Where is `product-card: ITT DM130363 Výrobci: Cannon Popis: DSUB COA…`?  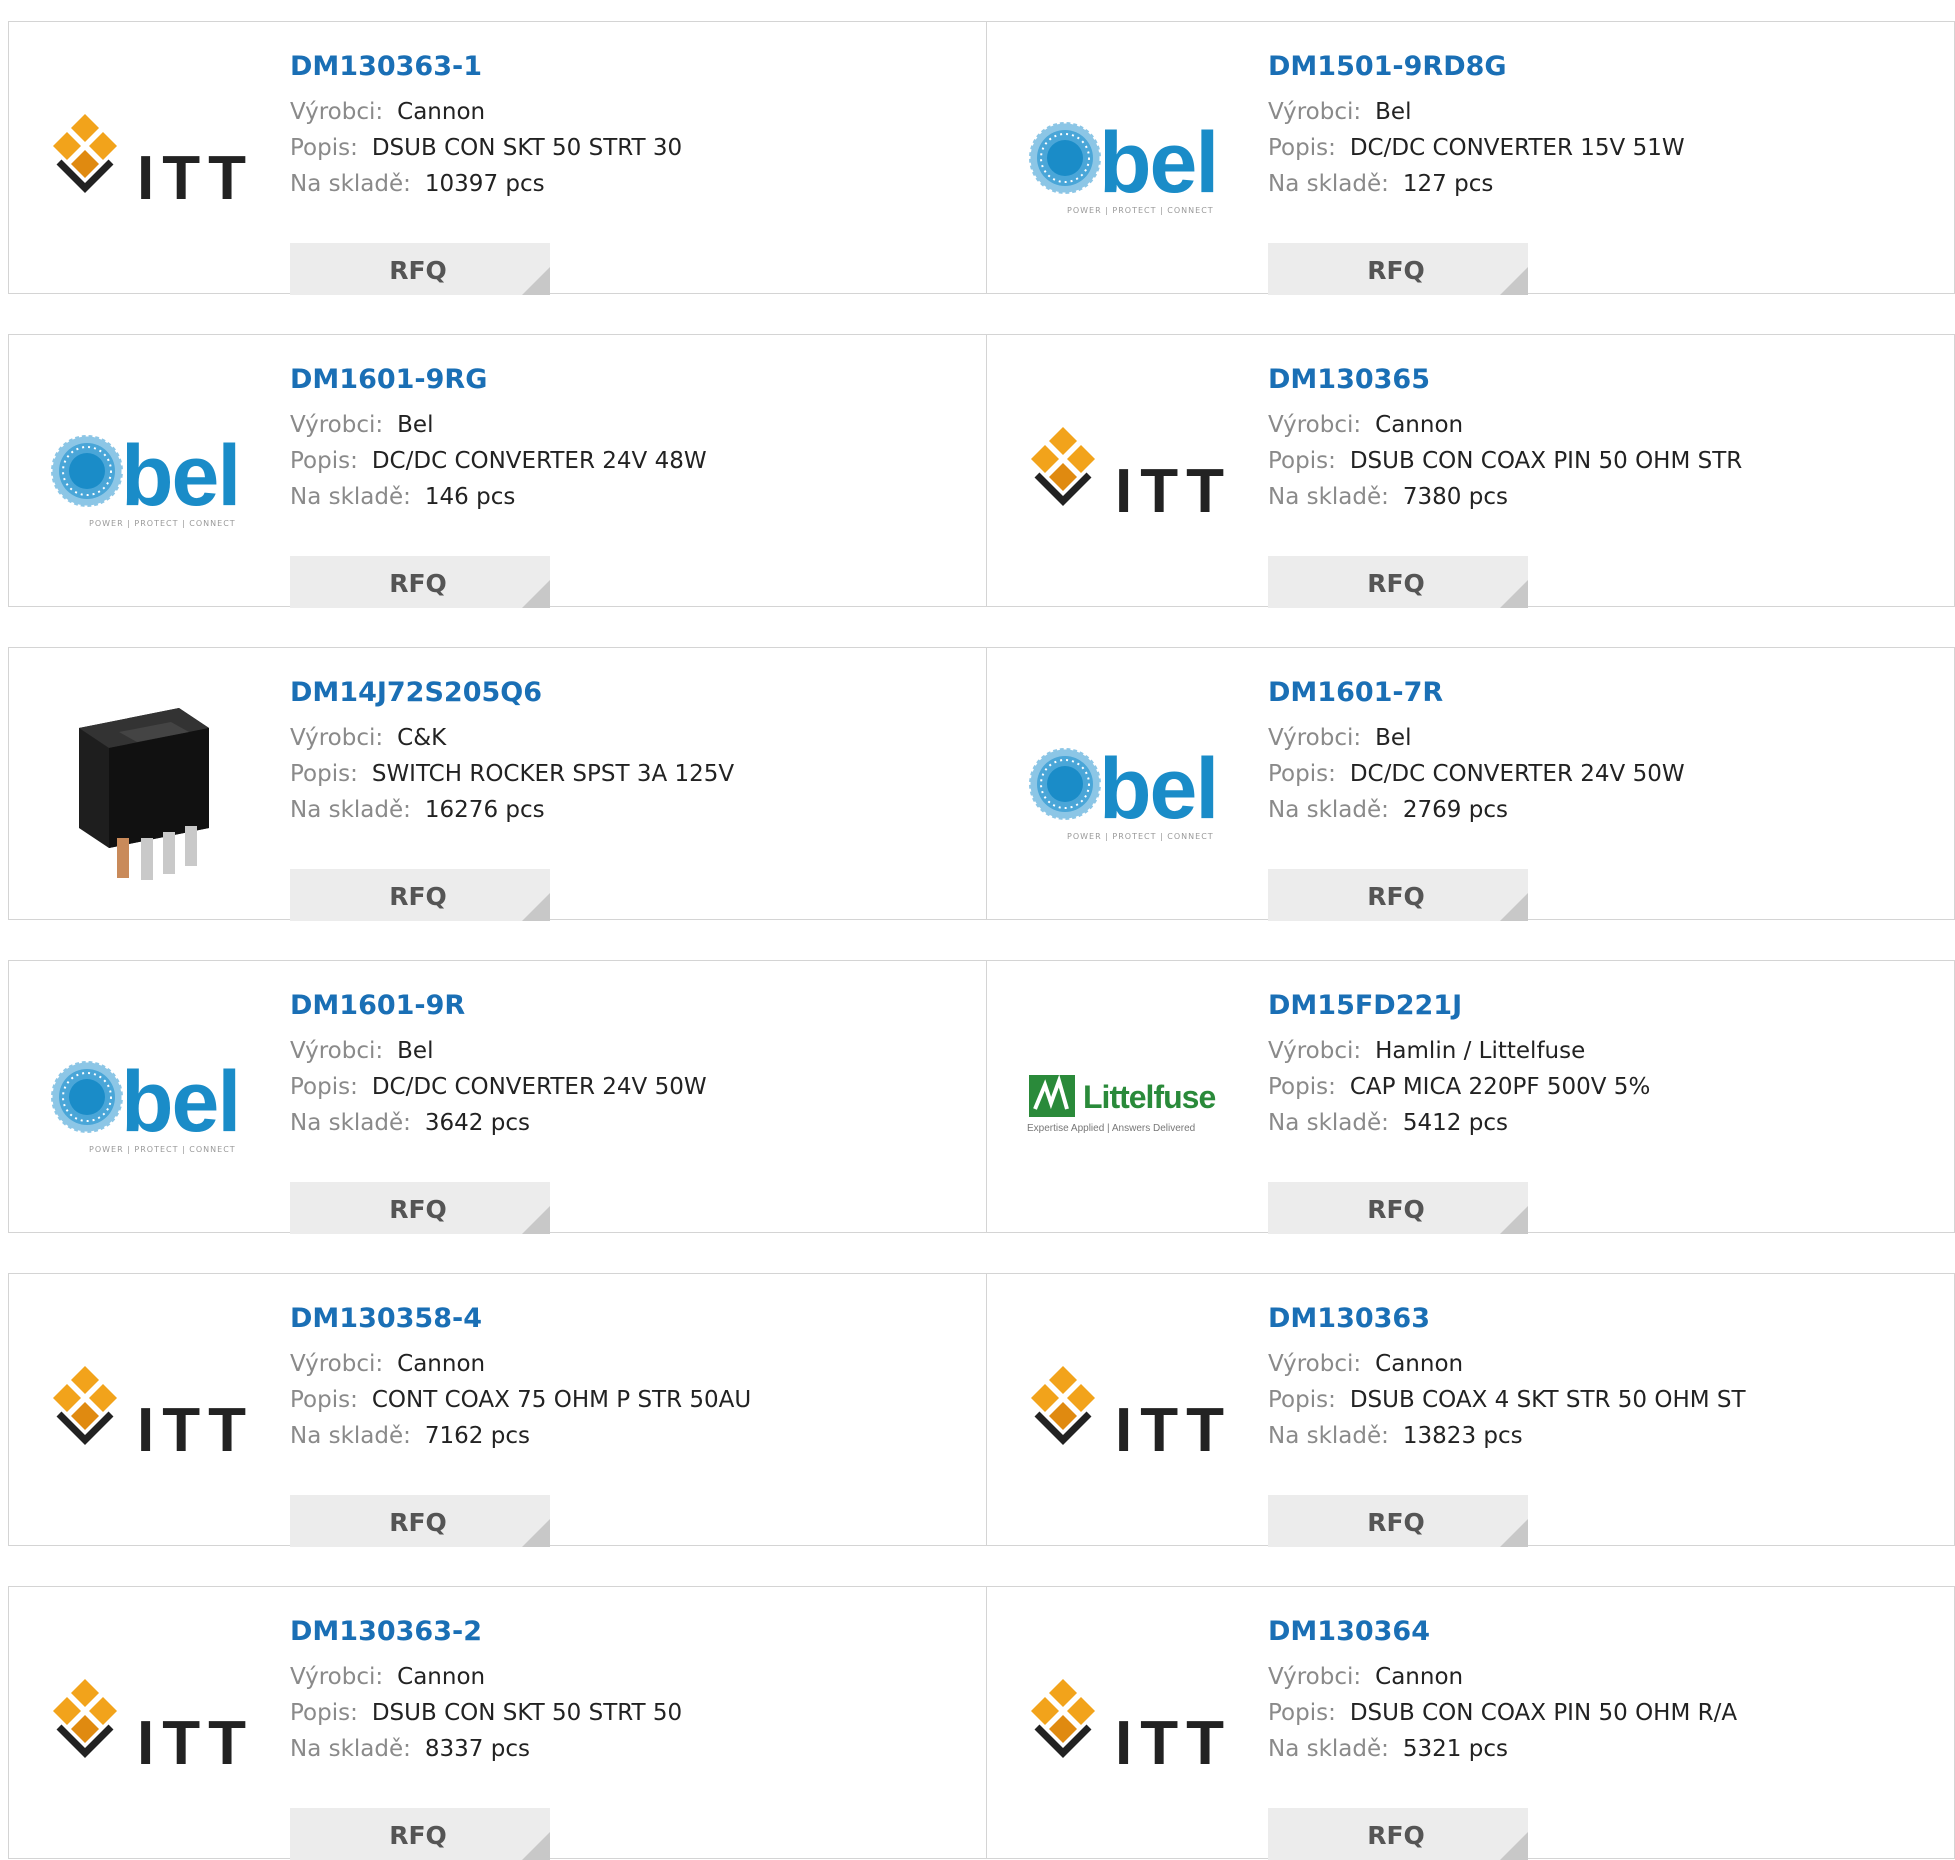
product-card: ITT DM130363 Výrobci: Cannon Popis: DSUB COA… is located at coordinates (1470, 1410).